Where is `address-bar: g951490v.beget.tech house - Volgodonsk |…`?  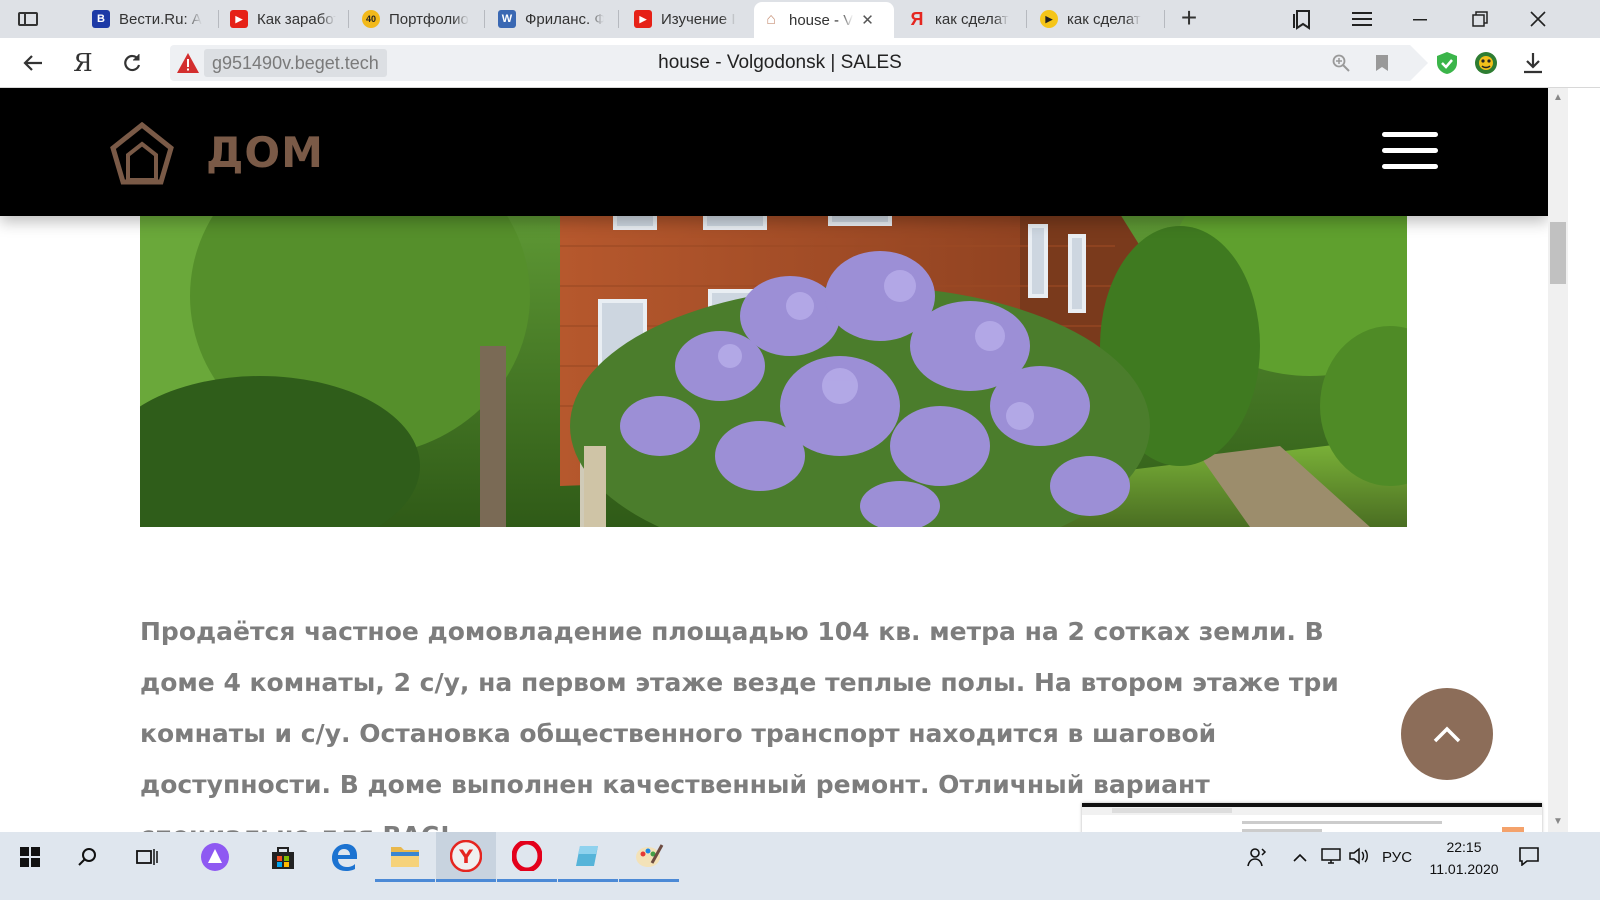
address-bar: g951490v.beget.tech house - Volgodonsk |… is located at coordinates (799, 63).